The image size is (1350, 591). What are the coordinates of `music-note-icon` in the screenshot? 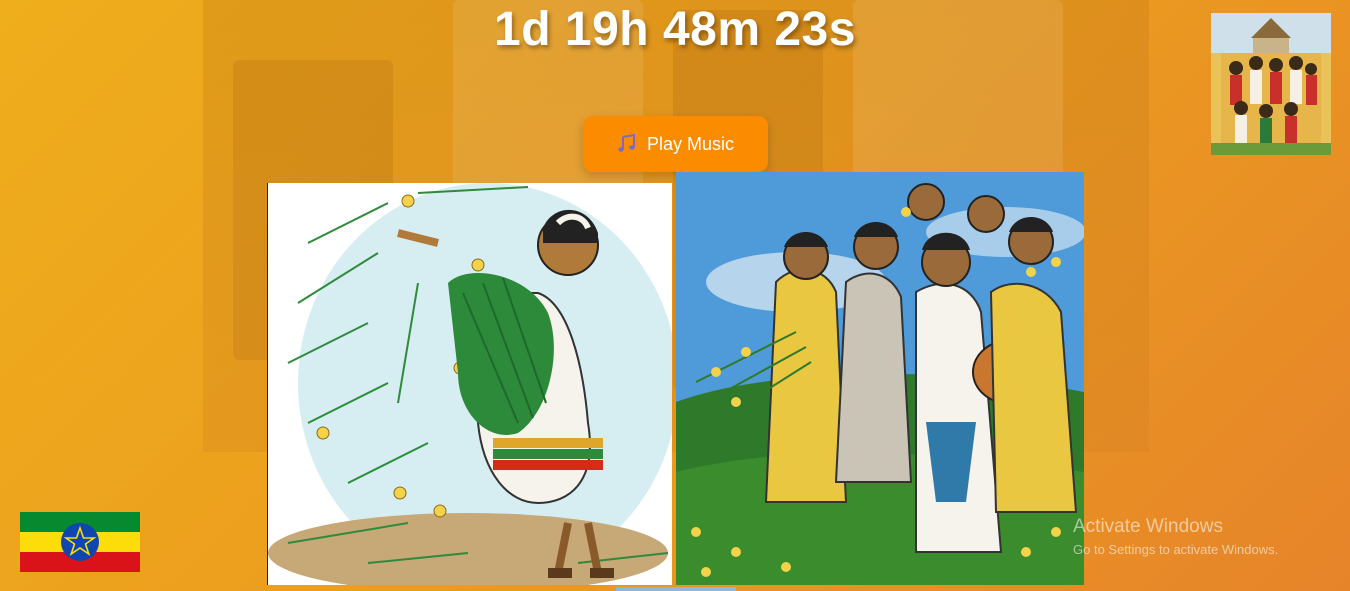 It's located at (626, 143).